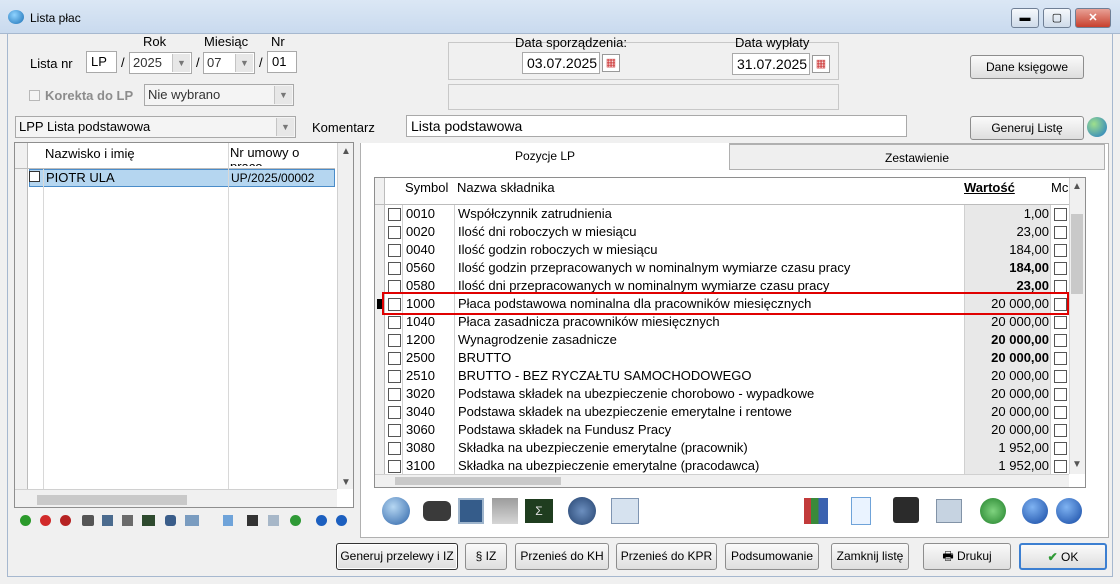 The height and width of the screenshot is (584, 1120). What do you see at coordinates (396, 511) in the screenshot?
I see `preview-icon` at bounding box center [396, 511].